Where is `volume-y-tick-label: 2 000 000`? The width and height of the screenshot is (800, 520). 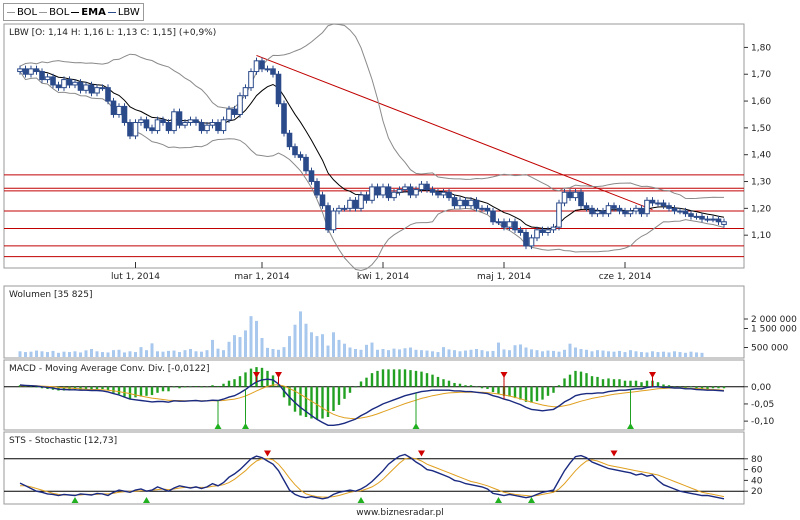 volume-y-tick-label: 2 000 000 is located at coordinates (774, 320).